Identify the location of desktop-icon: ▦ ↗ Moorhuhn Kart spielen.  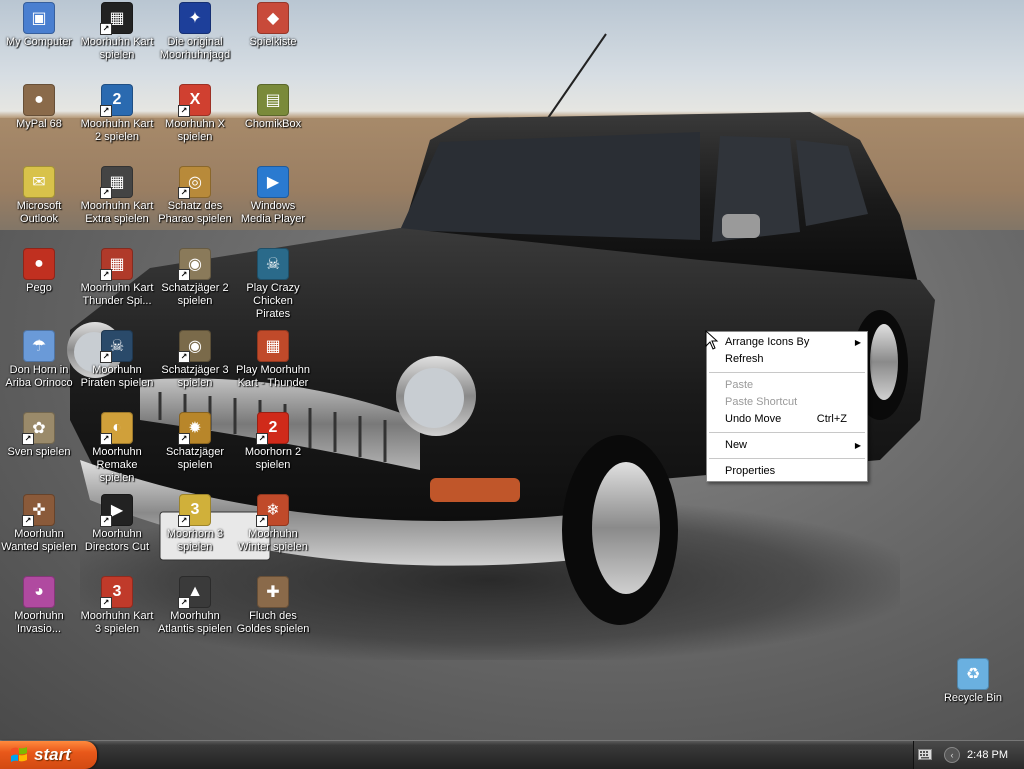
(117, 32).